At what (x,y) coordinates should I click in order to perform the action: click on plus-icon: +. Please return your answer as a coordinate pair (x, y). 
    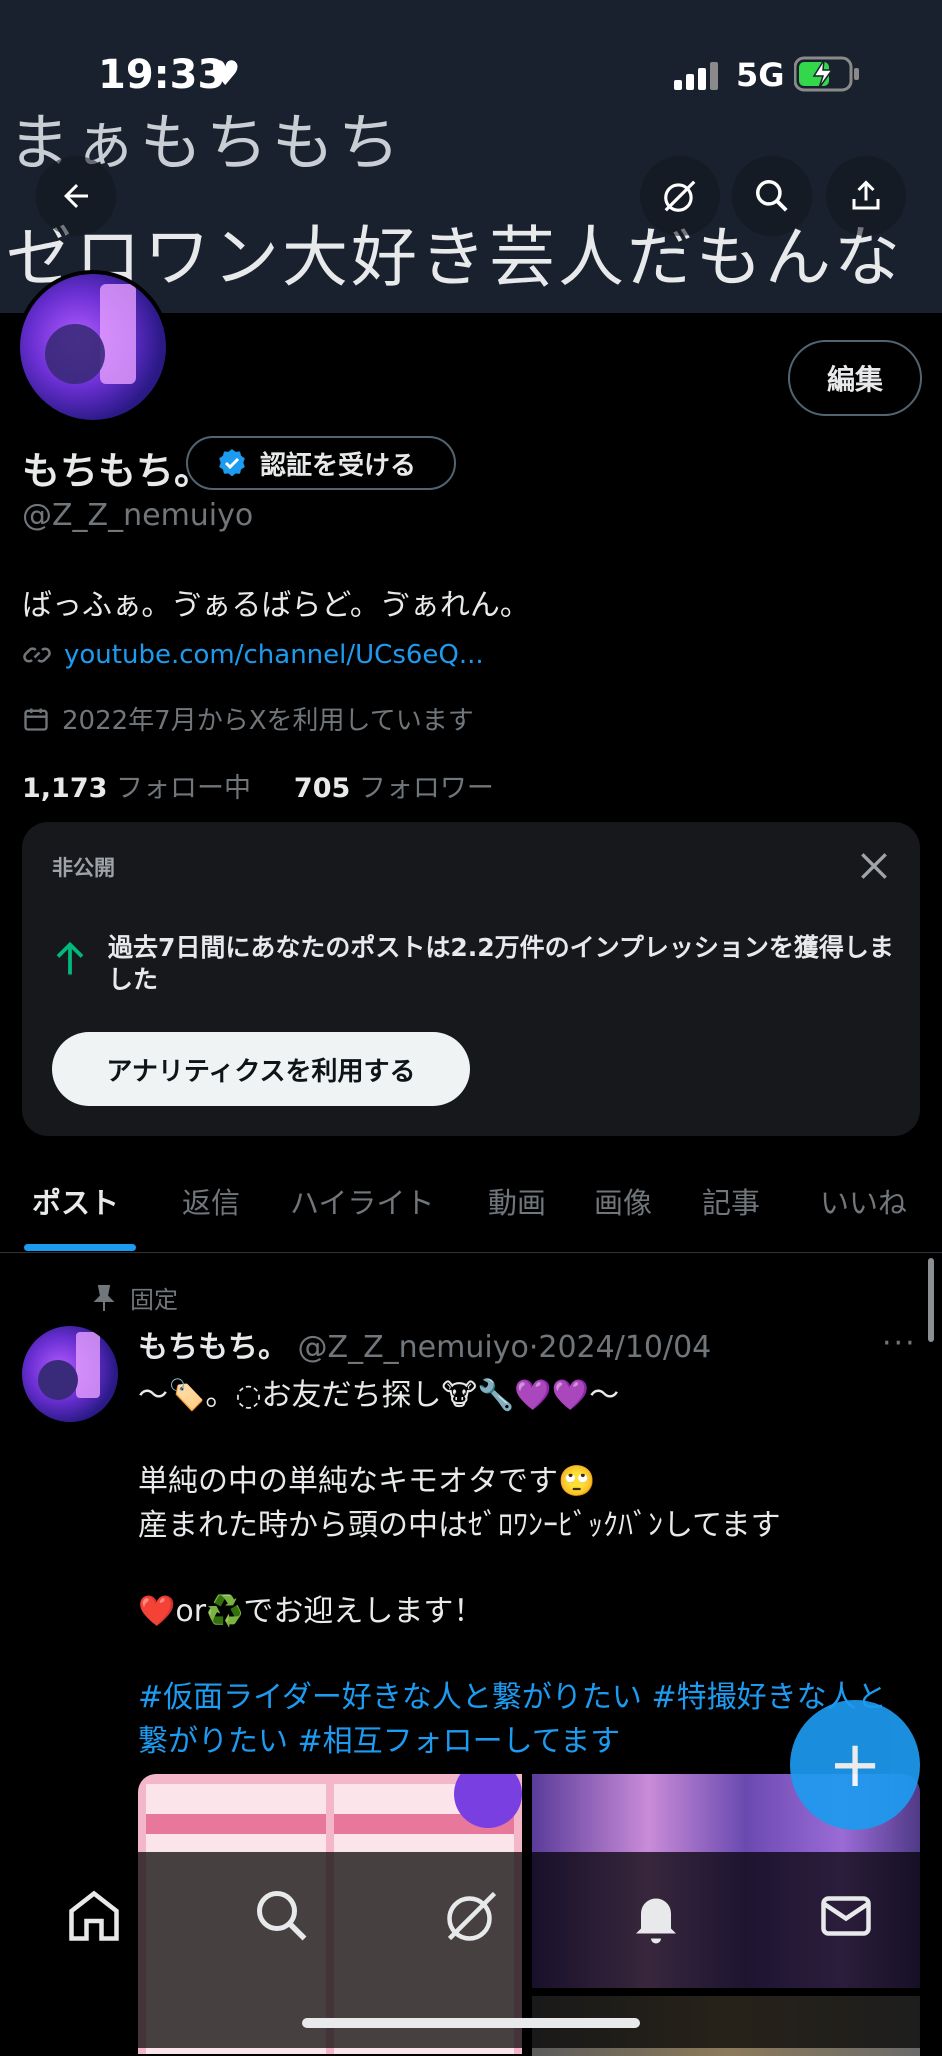
    Looking at the image, I should click on (855, 1765).